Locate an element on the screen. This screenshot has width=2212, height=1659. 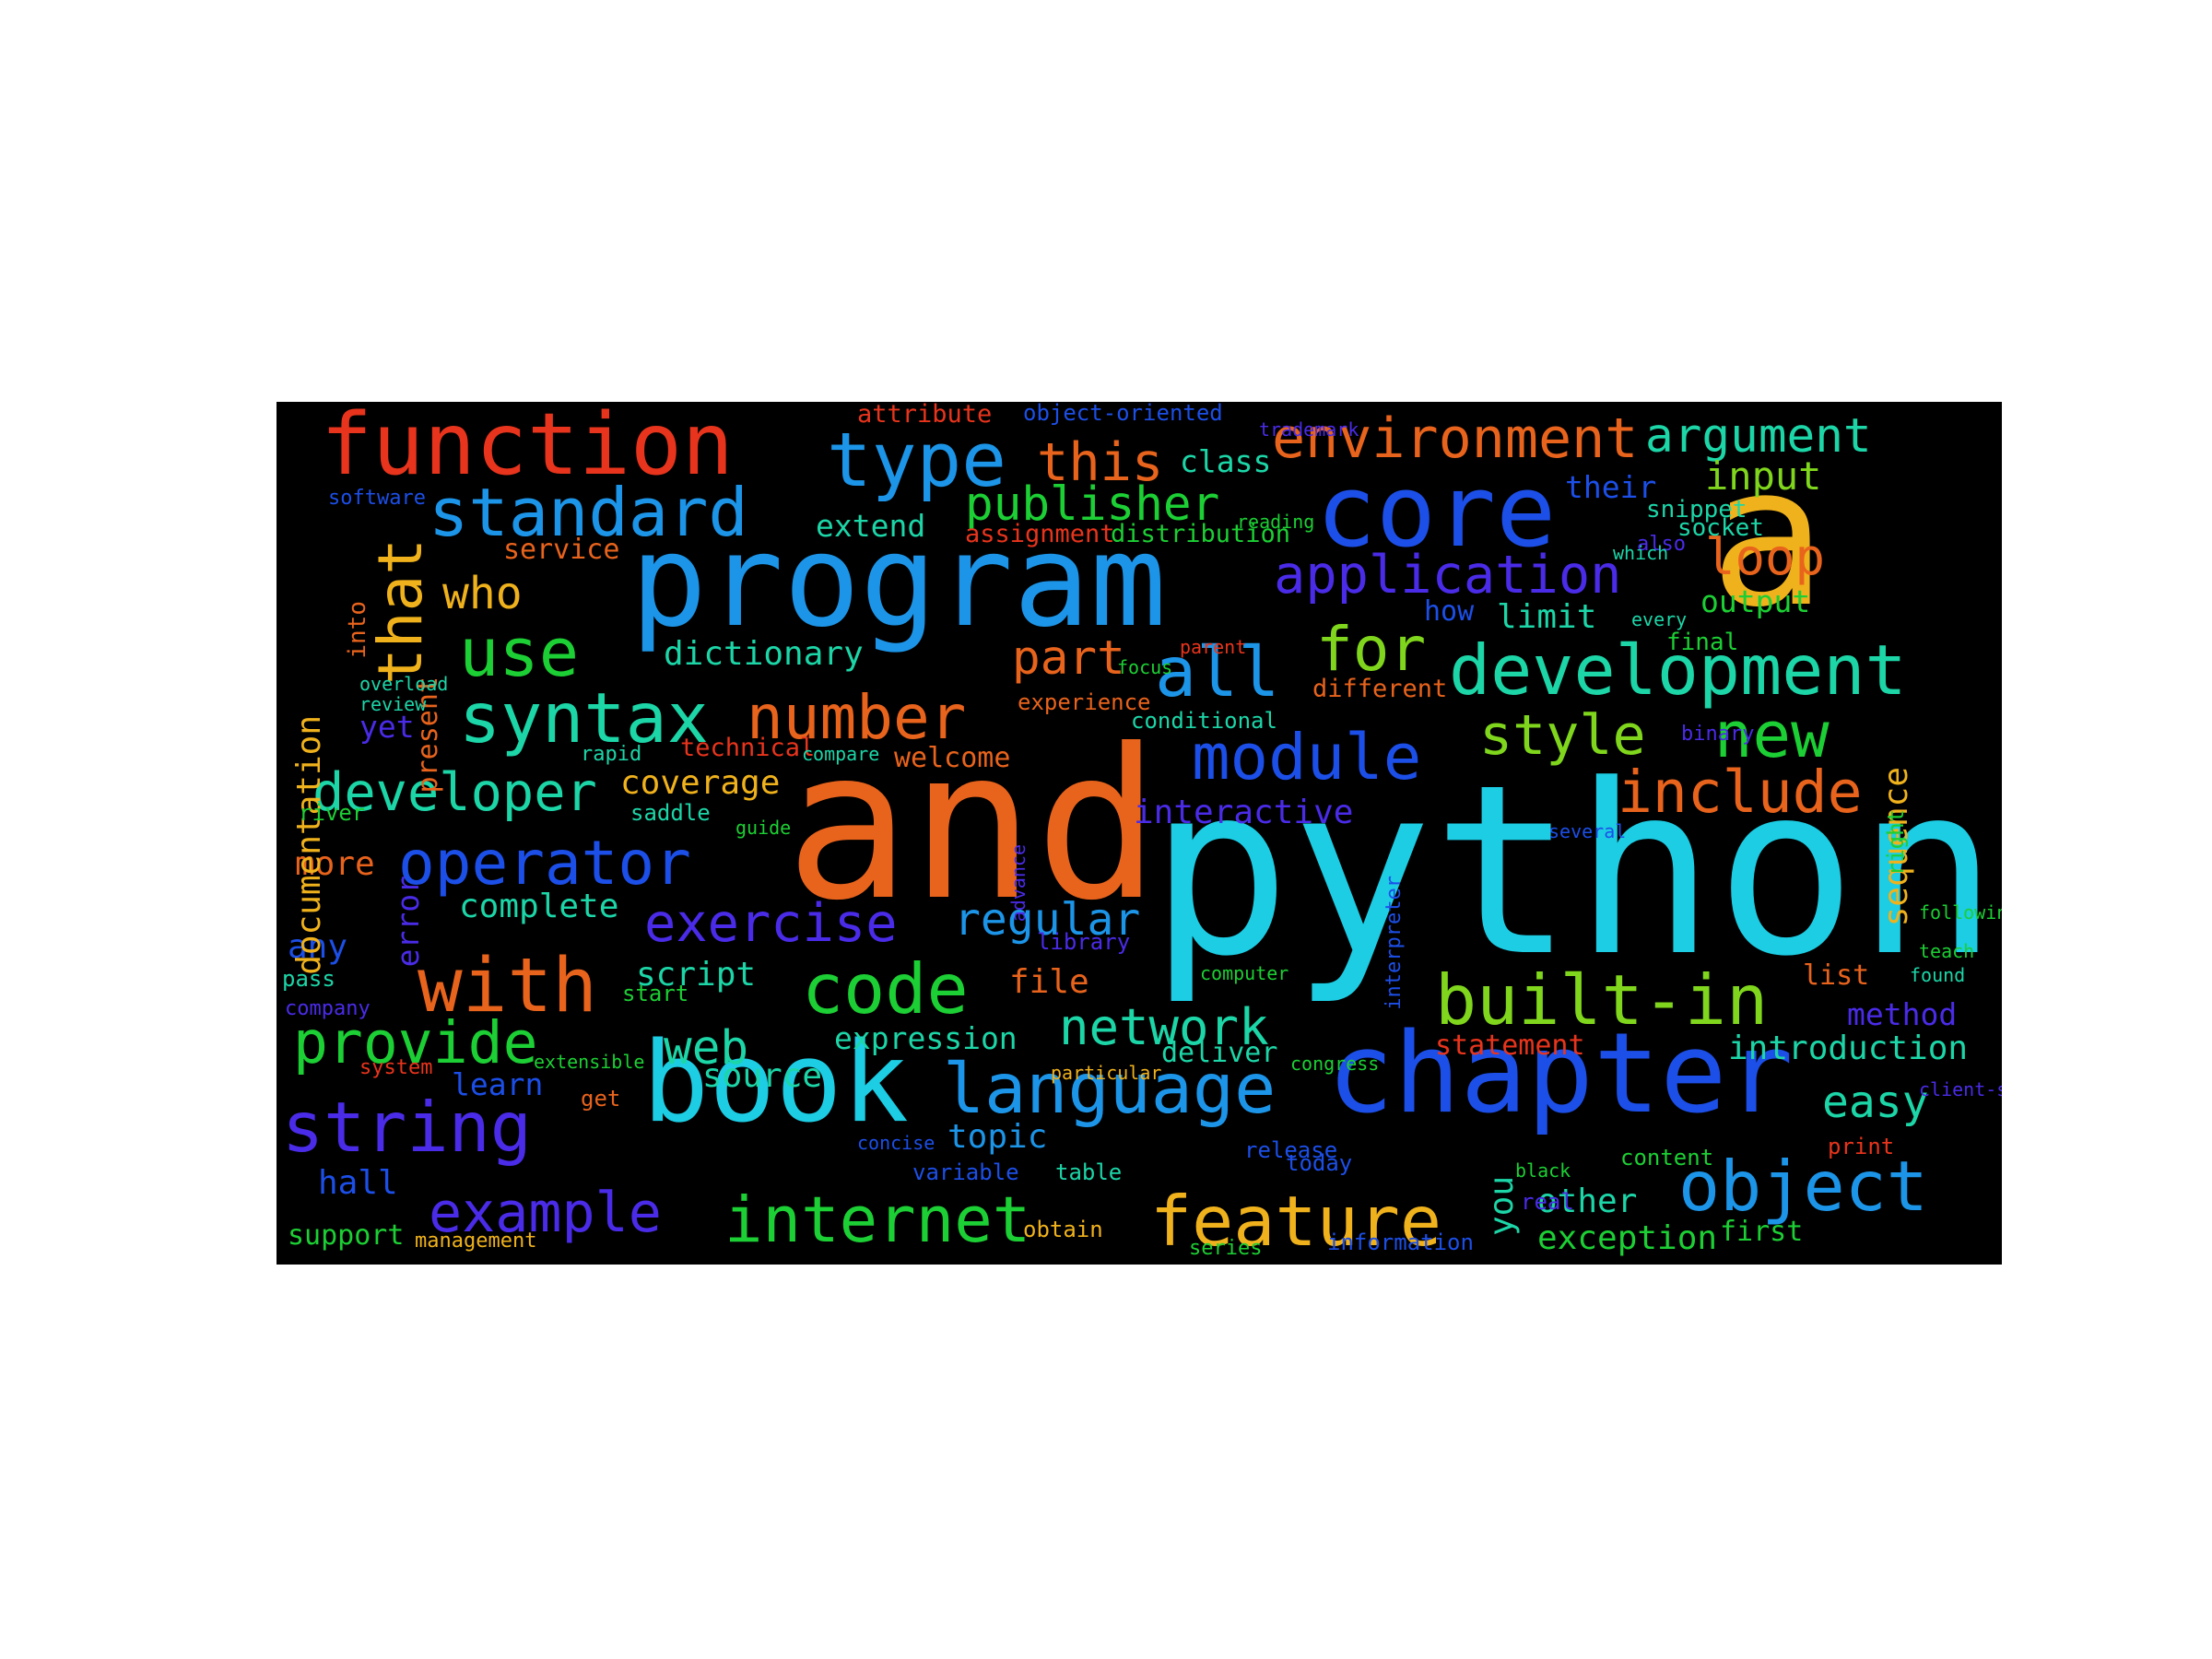
cloud-word: complete is located at coordinates (539, 906).